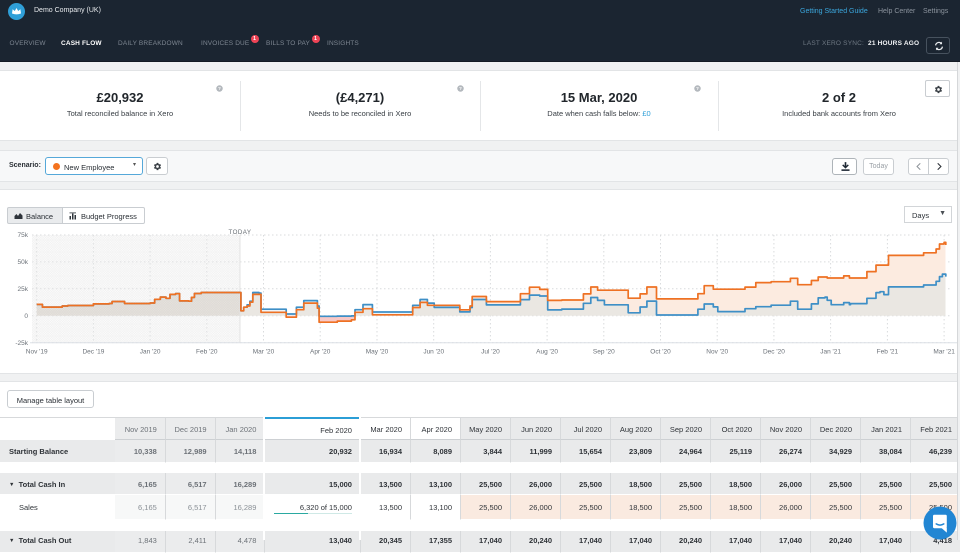 This screenshot has height=553, width=960. What do you see at coordinates (547, 352) in the screenshot?
I see `svg-text: Aug '20` at bounding box center [547, 352].